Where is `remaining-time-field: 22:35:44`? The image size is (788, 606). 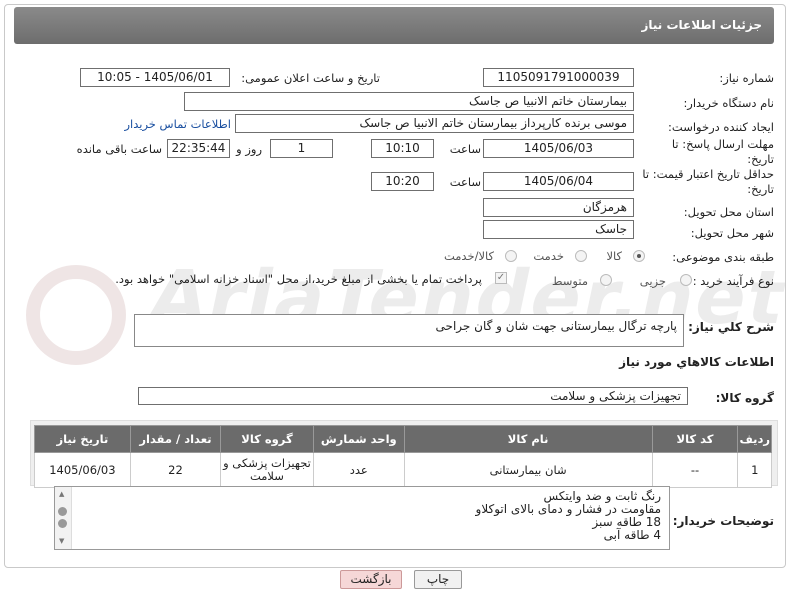 remaining-time-field: 22:35:44 is located at coordinates (198, 148).